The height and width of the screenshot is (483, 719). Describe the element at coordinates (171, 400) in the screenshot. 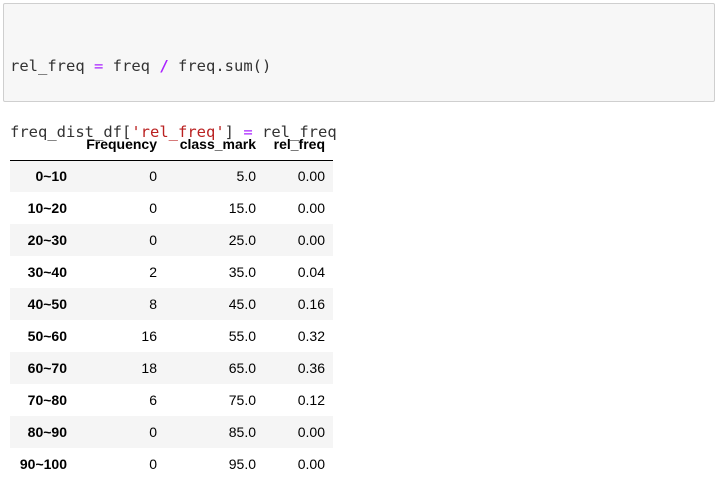

I see `table-row: 70~80 6 75.0 0.12` at that location.